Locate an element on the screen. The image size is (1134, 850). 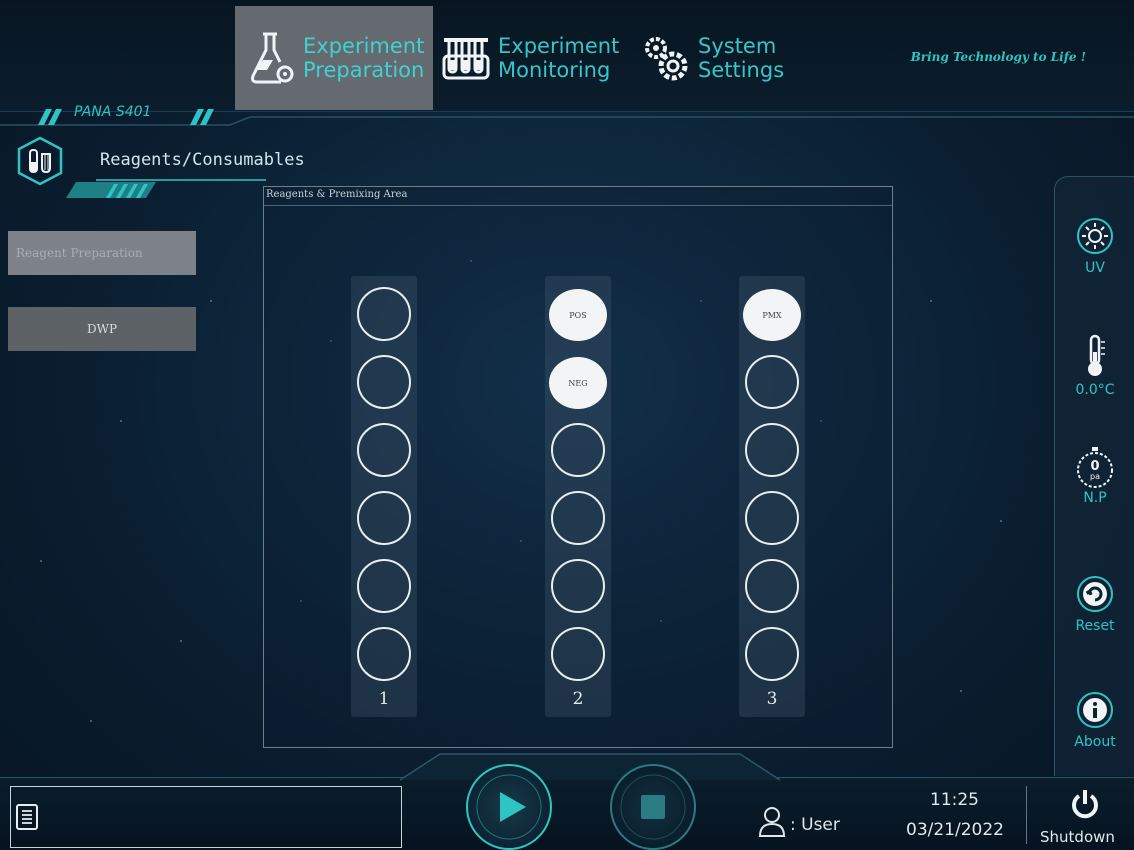
reset-button: Reset is located at coordinates (1095, 604).